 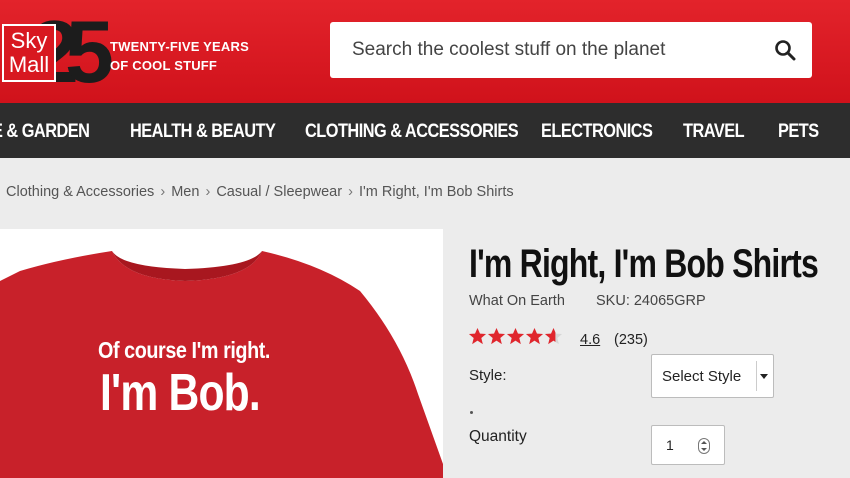 I want to click on nav-item-electronics: ELECTRONICS, so click(x=597, y=130).